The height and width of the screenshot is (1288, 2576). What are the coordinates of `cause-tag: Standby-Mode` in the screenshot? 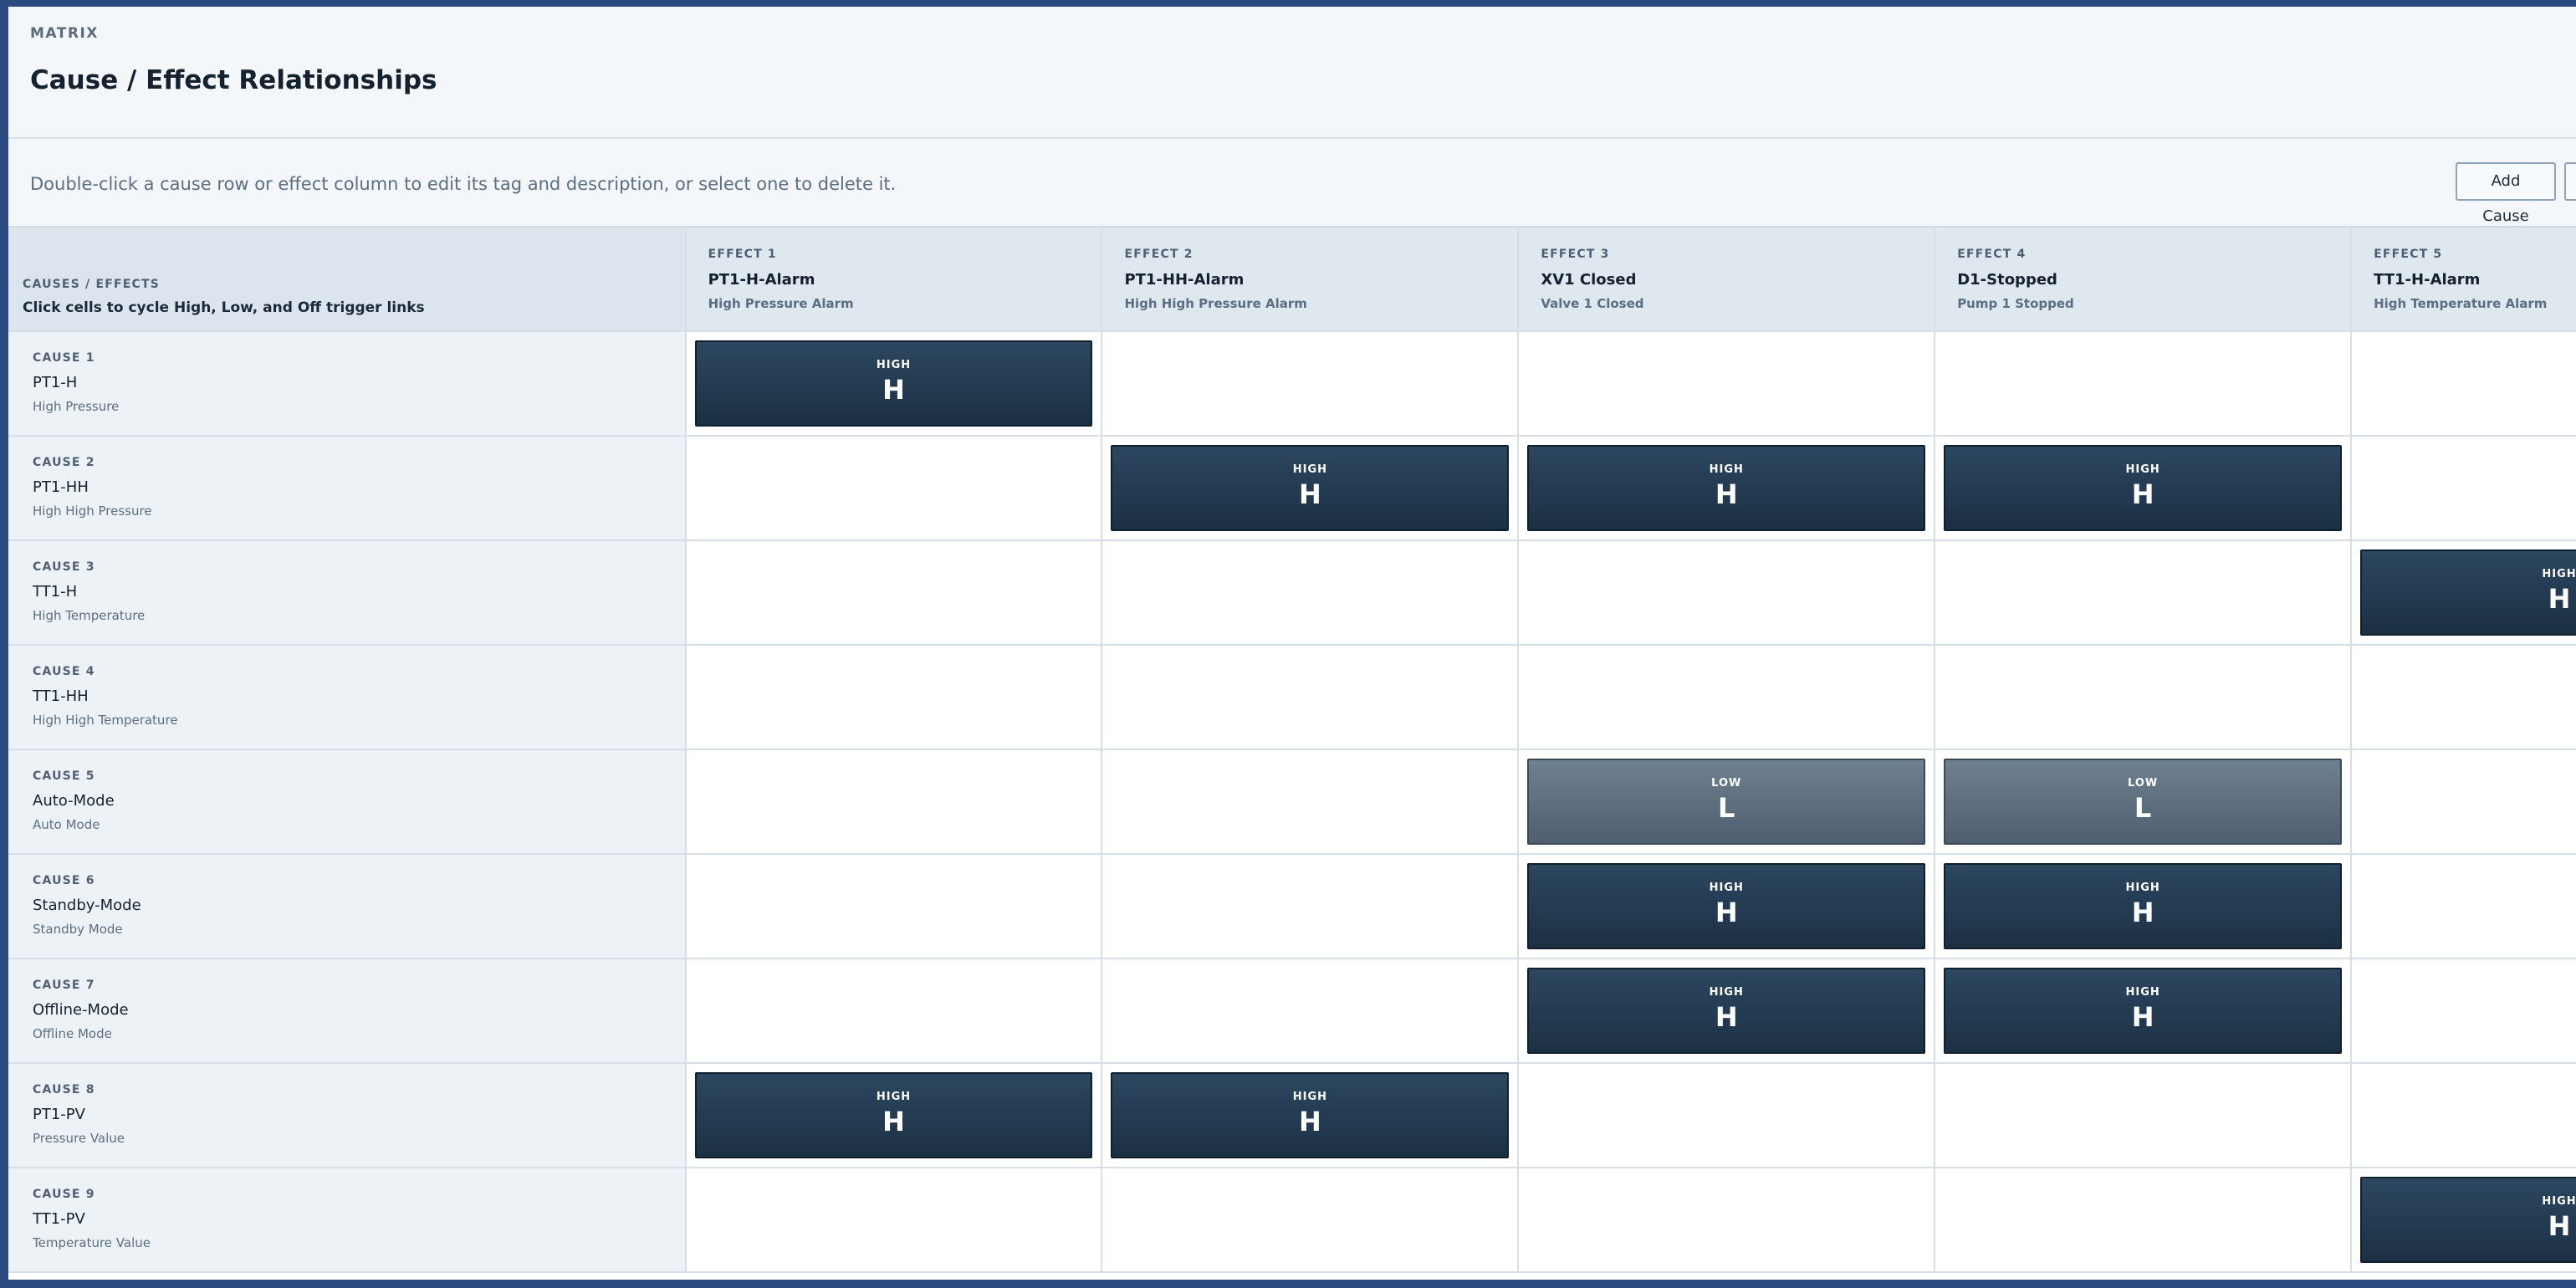 It's located at (87, 905).